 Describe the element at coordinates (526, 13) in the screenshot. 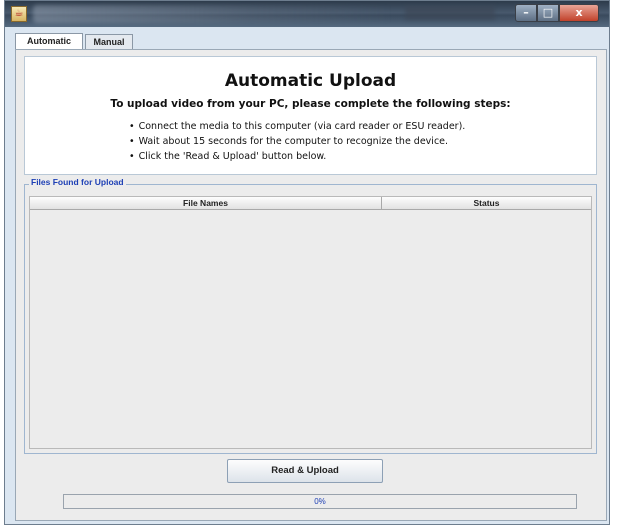

I see `minimize-button: –` at that location.